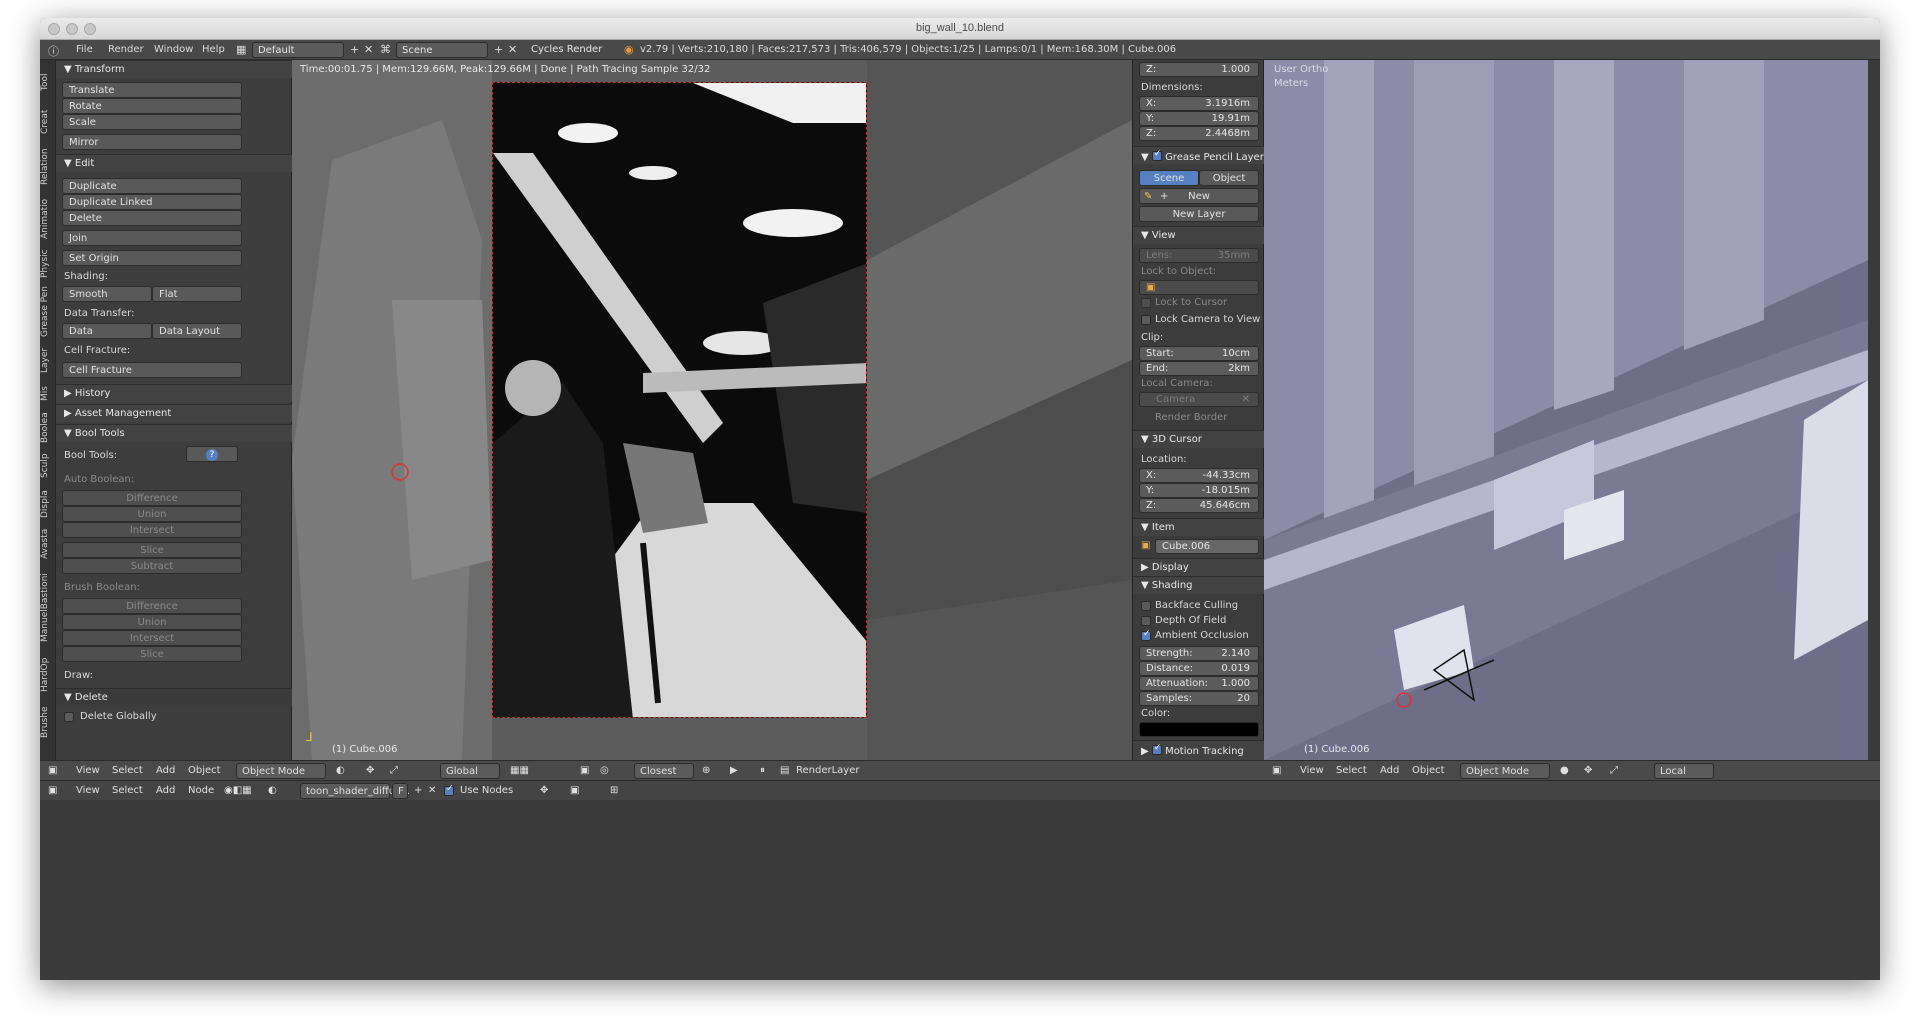 The image size is (1920, 1036). Describe the element at coordinates (52, 770) in the screenshot. I see `editor-type-icon: ▣` at that location.